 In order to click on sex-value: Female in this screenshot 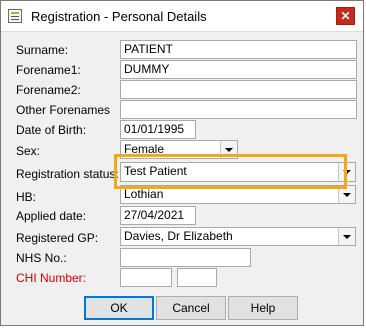, I will do `click(144, 149)`.